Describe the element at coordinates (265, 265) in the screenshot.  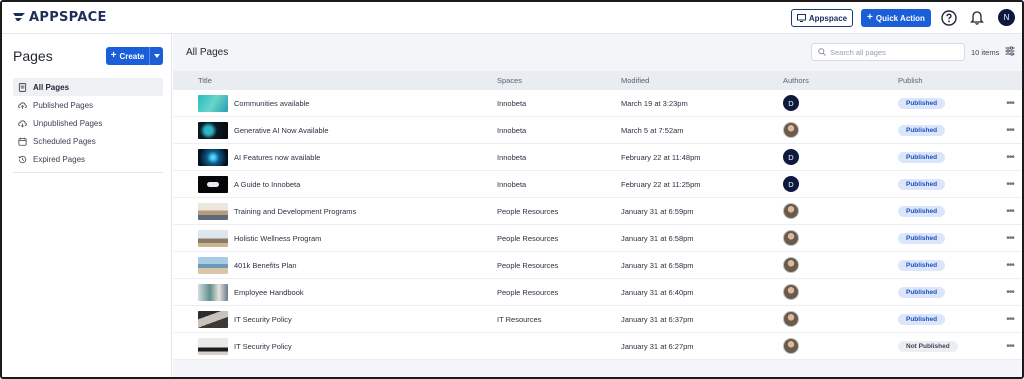
I see `row-title: 401k Benefits Plan` at that location.